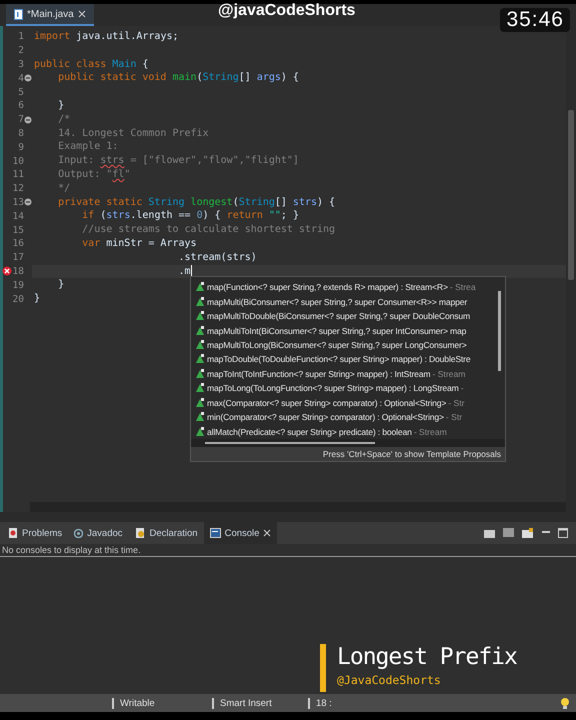 This screenshot has width=576, height=720. What do you see at coordinates (344, 301) in the screenshot?
I see `completion-item: mapMulti(BiConsumer<? super String,? super Consumer<R>> mapper` at bounding box center [344, 301].